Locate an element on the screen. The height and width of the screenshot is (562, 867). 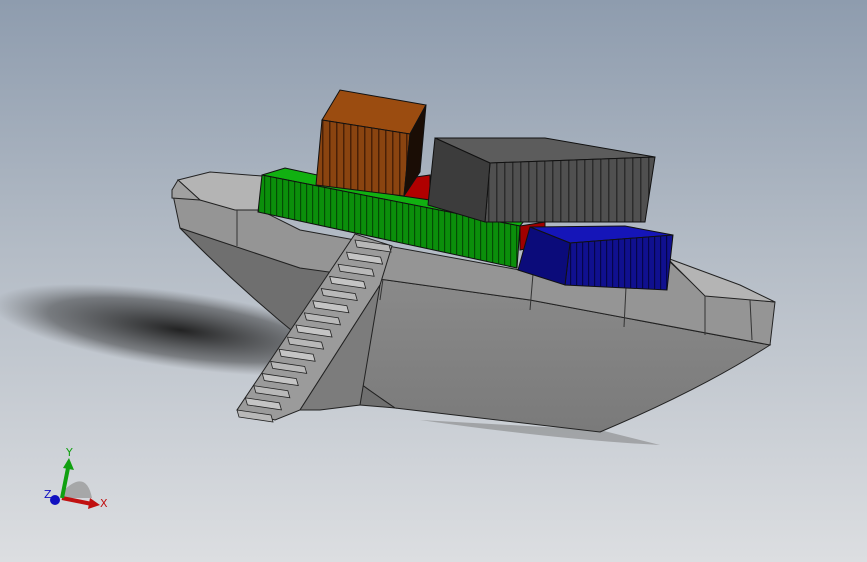
z-axis-label: Z is located at coordinates (48, 494).